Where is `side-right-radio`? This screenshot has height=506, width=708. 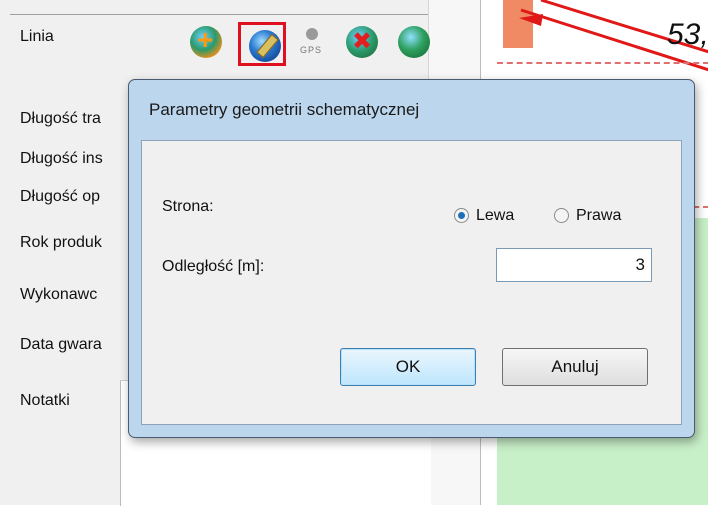 side-right-radio is located at coordinates (561, 215).